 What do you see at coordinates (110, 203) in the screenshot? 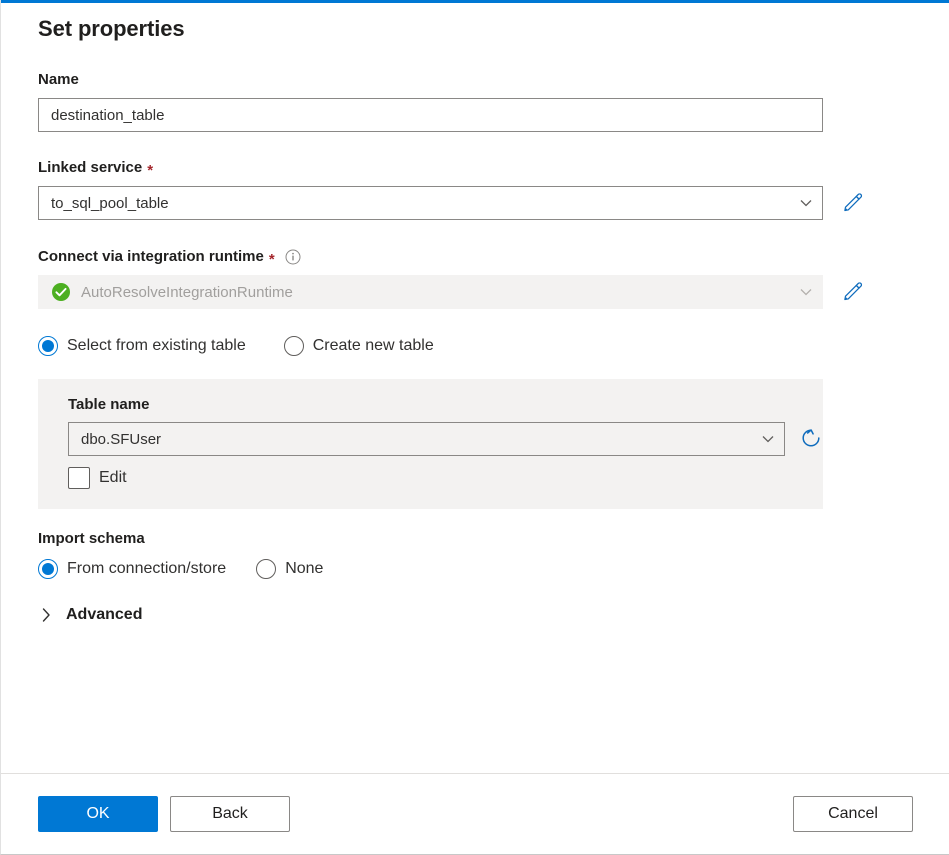
I see `linked-service-value: to_sql_pool_table` at bounding box center [110, 203].